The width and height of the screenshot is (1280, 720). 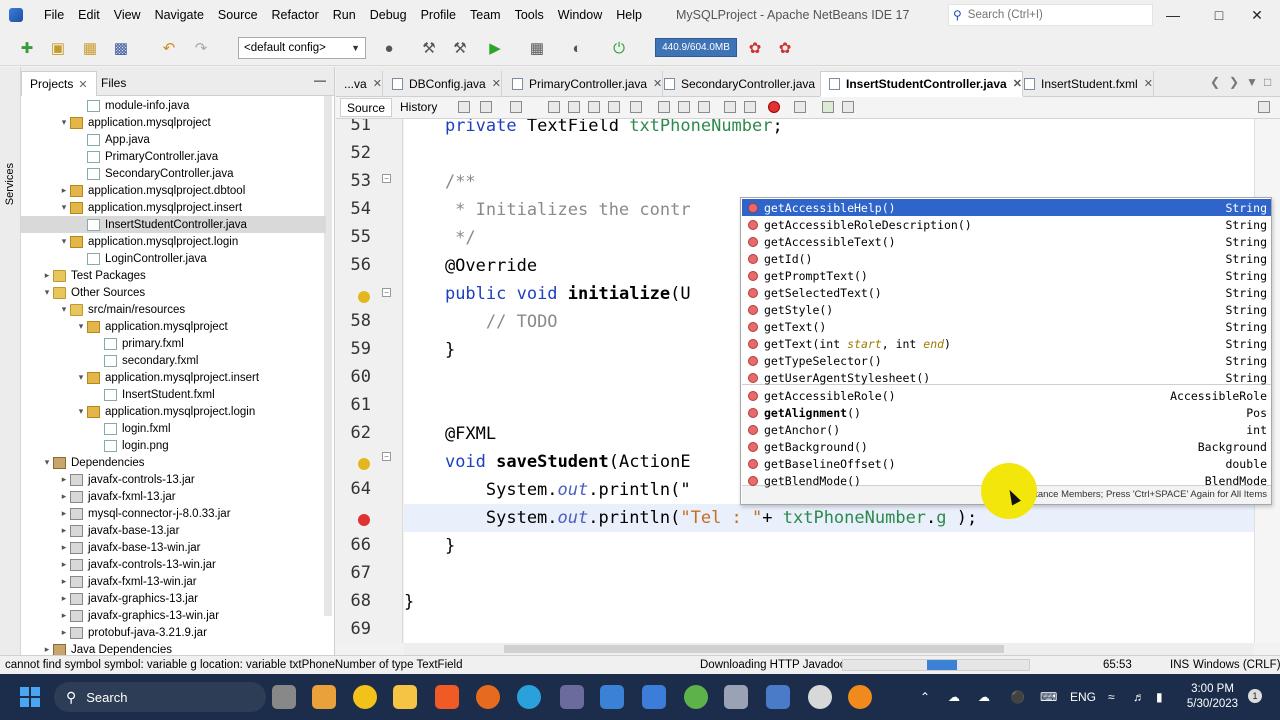 I want to click on tab-scroll-left-icon: ❮, so click(x=1215, y=82).